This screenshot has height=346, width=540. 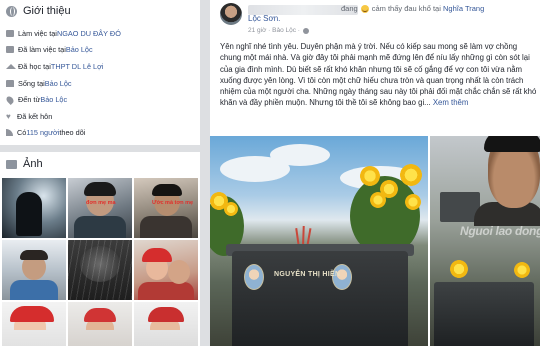 I want to click on photo-overlay-text: Ước mà tơn mẹ, so click(x=173, y=203).